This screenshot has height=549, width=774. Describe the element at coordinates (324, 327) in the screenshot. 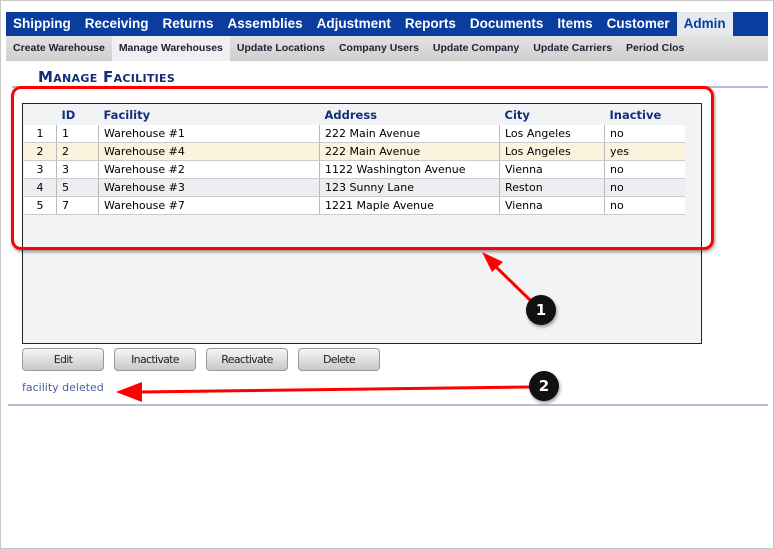

I see `annotation-arrows` at that location.